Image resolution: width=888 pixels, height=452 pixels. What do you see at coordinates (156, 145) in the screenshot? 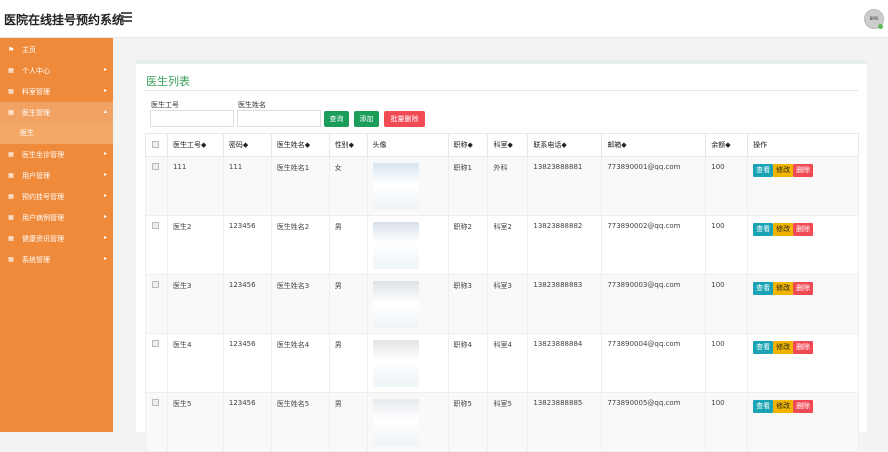
I see `select-all-checkbox` at bounding box center [156, 145].